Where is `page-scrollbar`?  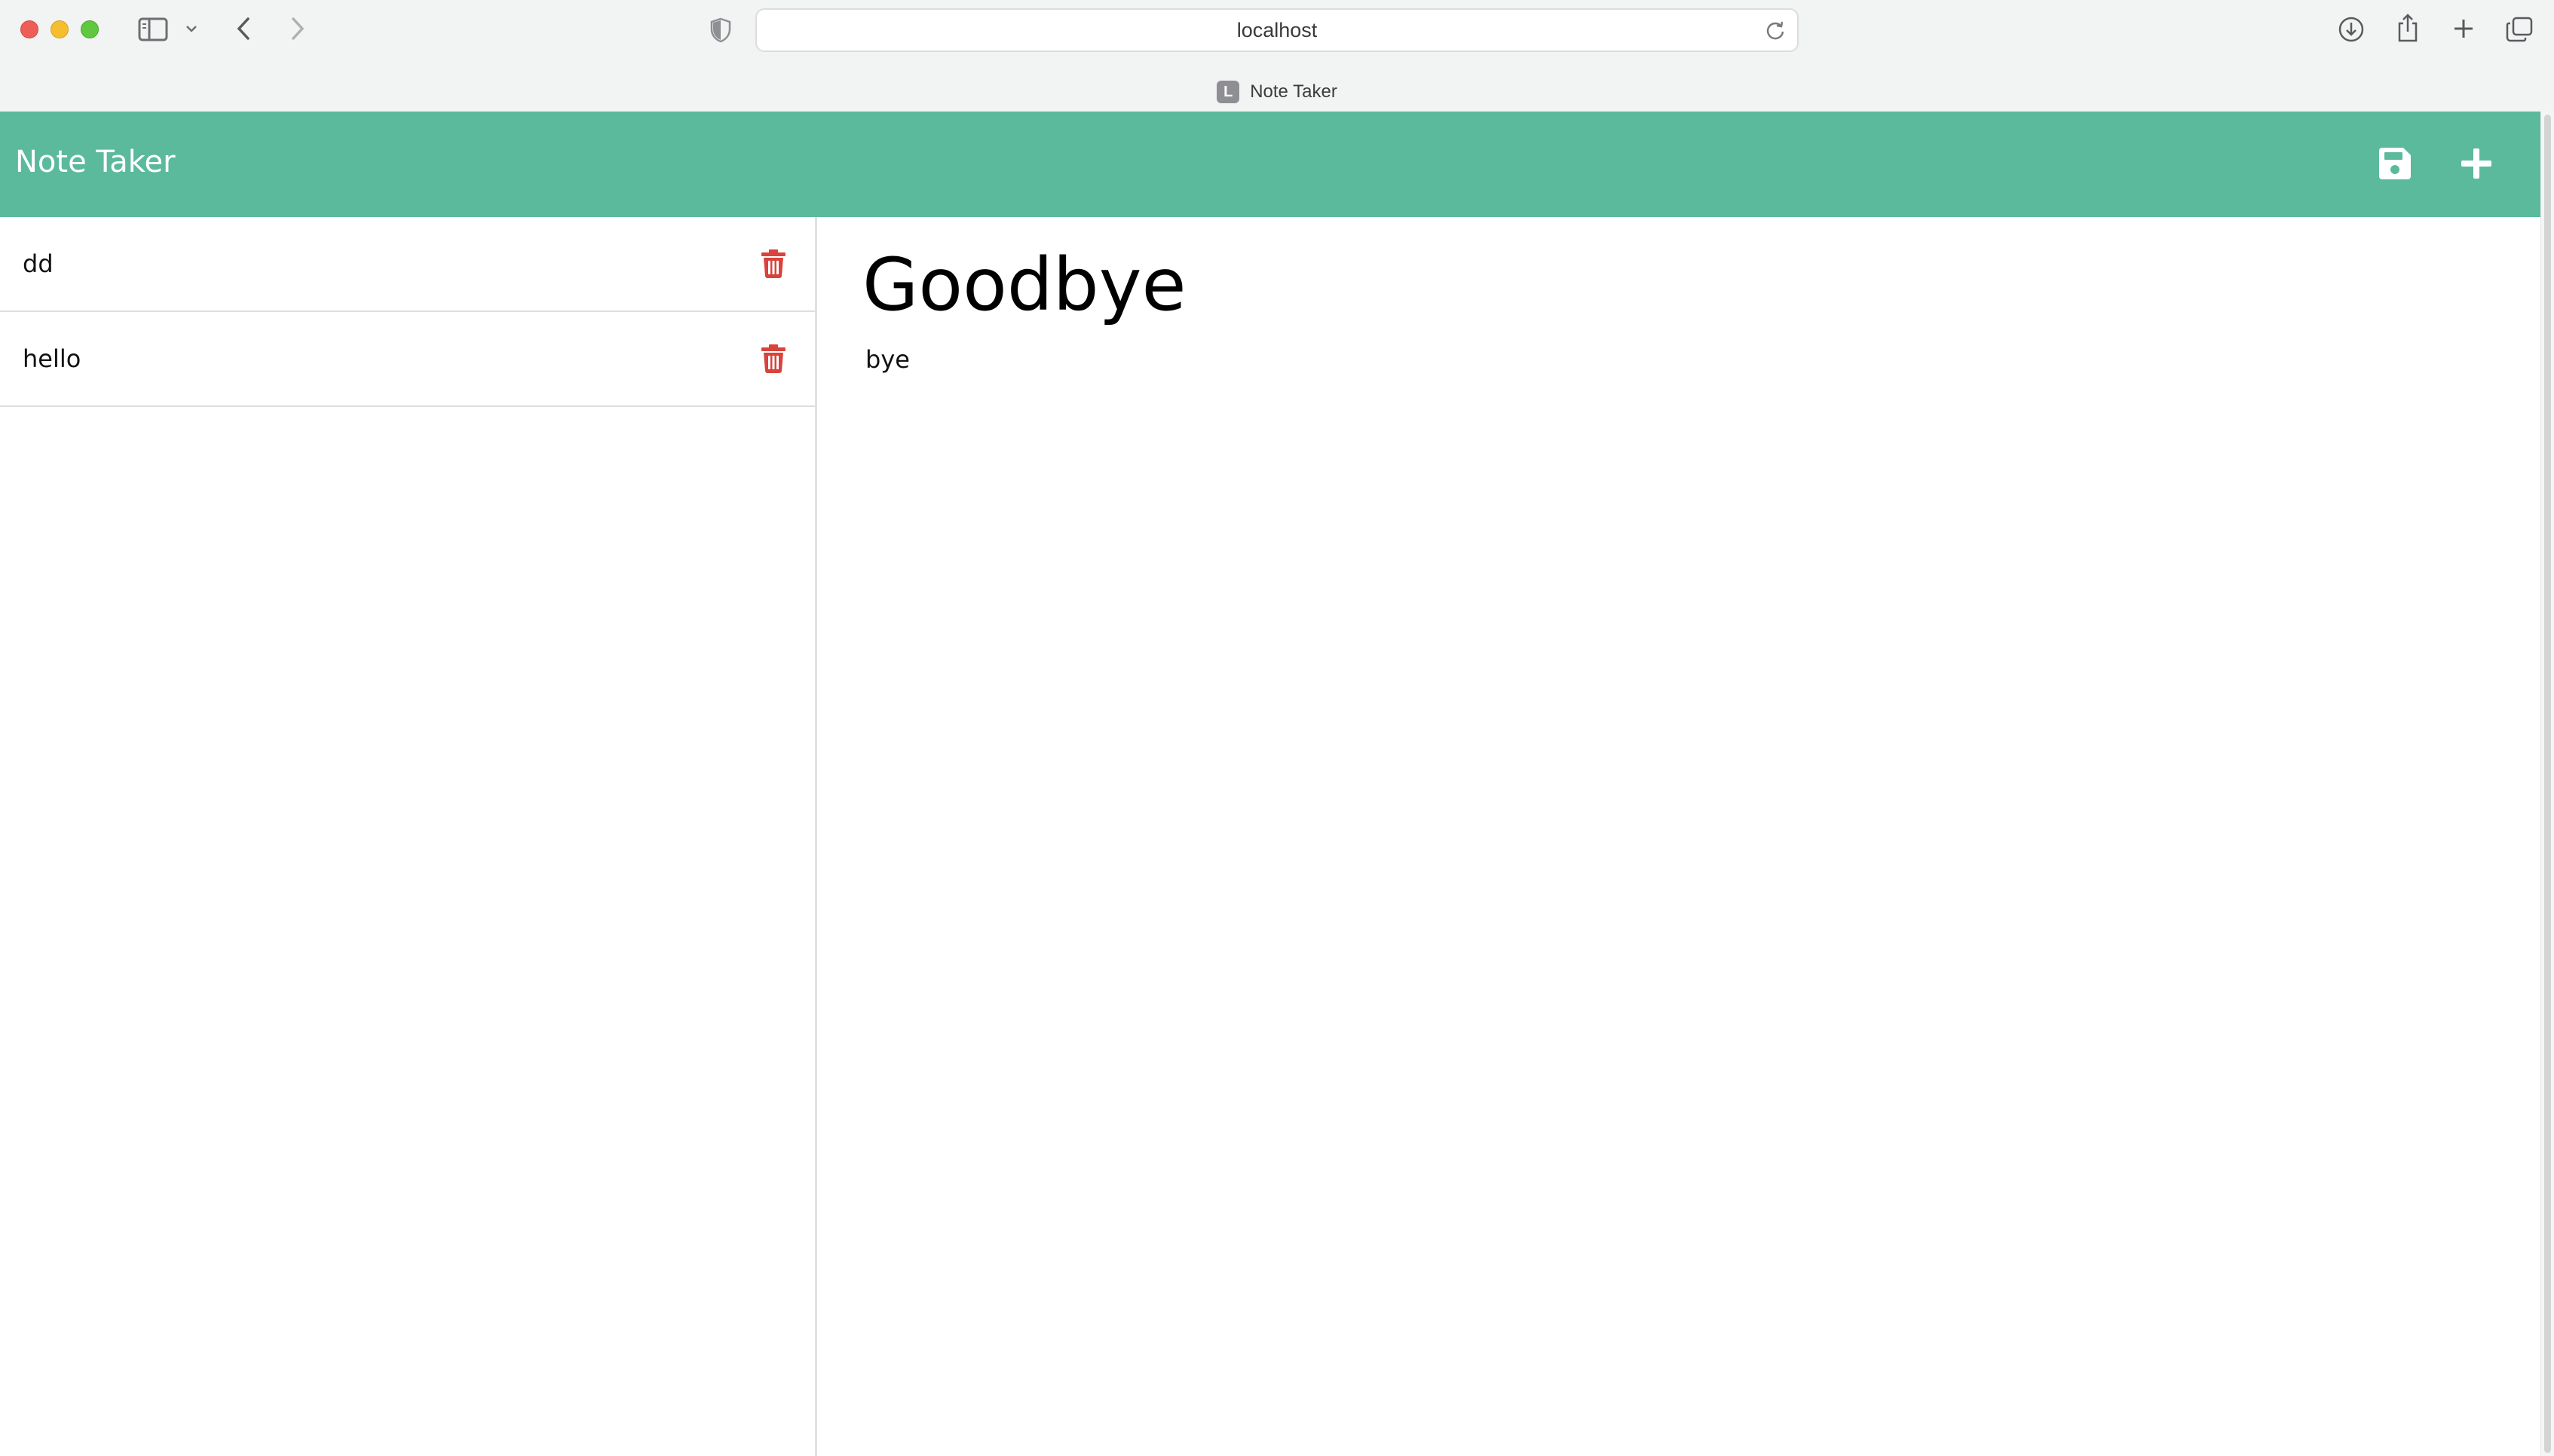
page-scrollbar is located at coordinates (2547, 784).